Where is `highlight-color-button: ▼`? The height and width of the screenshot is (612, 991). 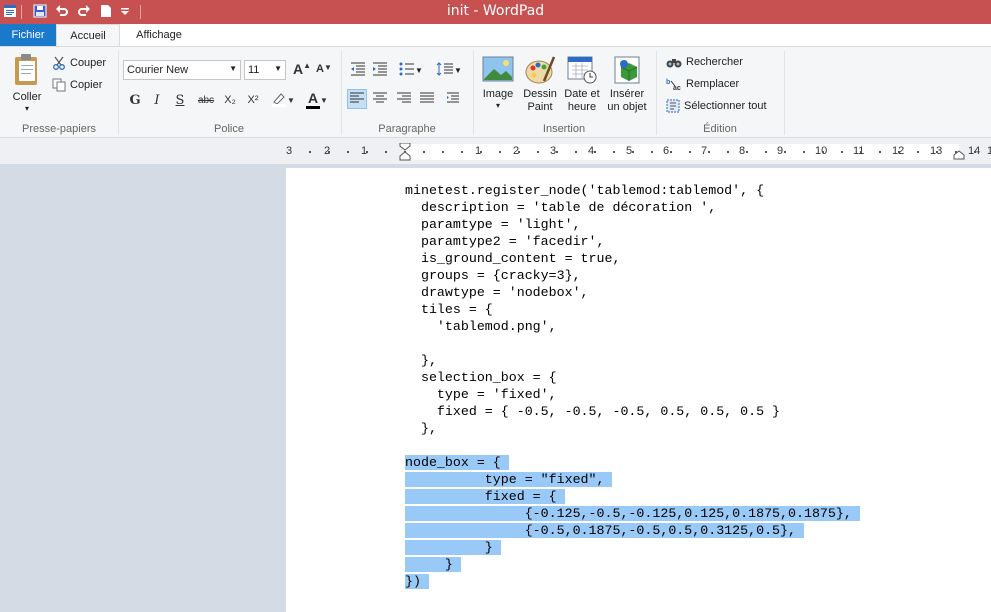
highlight-color-button: ▼ is located at coordinates (283, 100).